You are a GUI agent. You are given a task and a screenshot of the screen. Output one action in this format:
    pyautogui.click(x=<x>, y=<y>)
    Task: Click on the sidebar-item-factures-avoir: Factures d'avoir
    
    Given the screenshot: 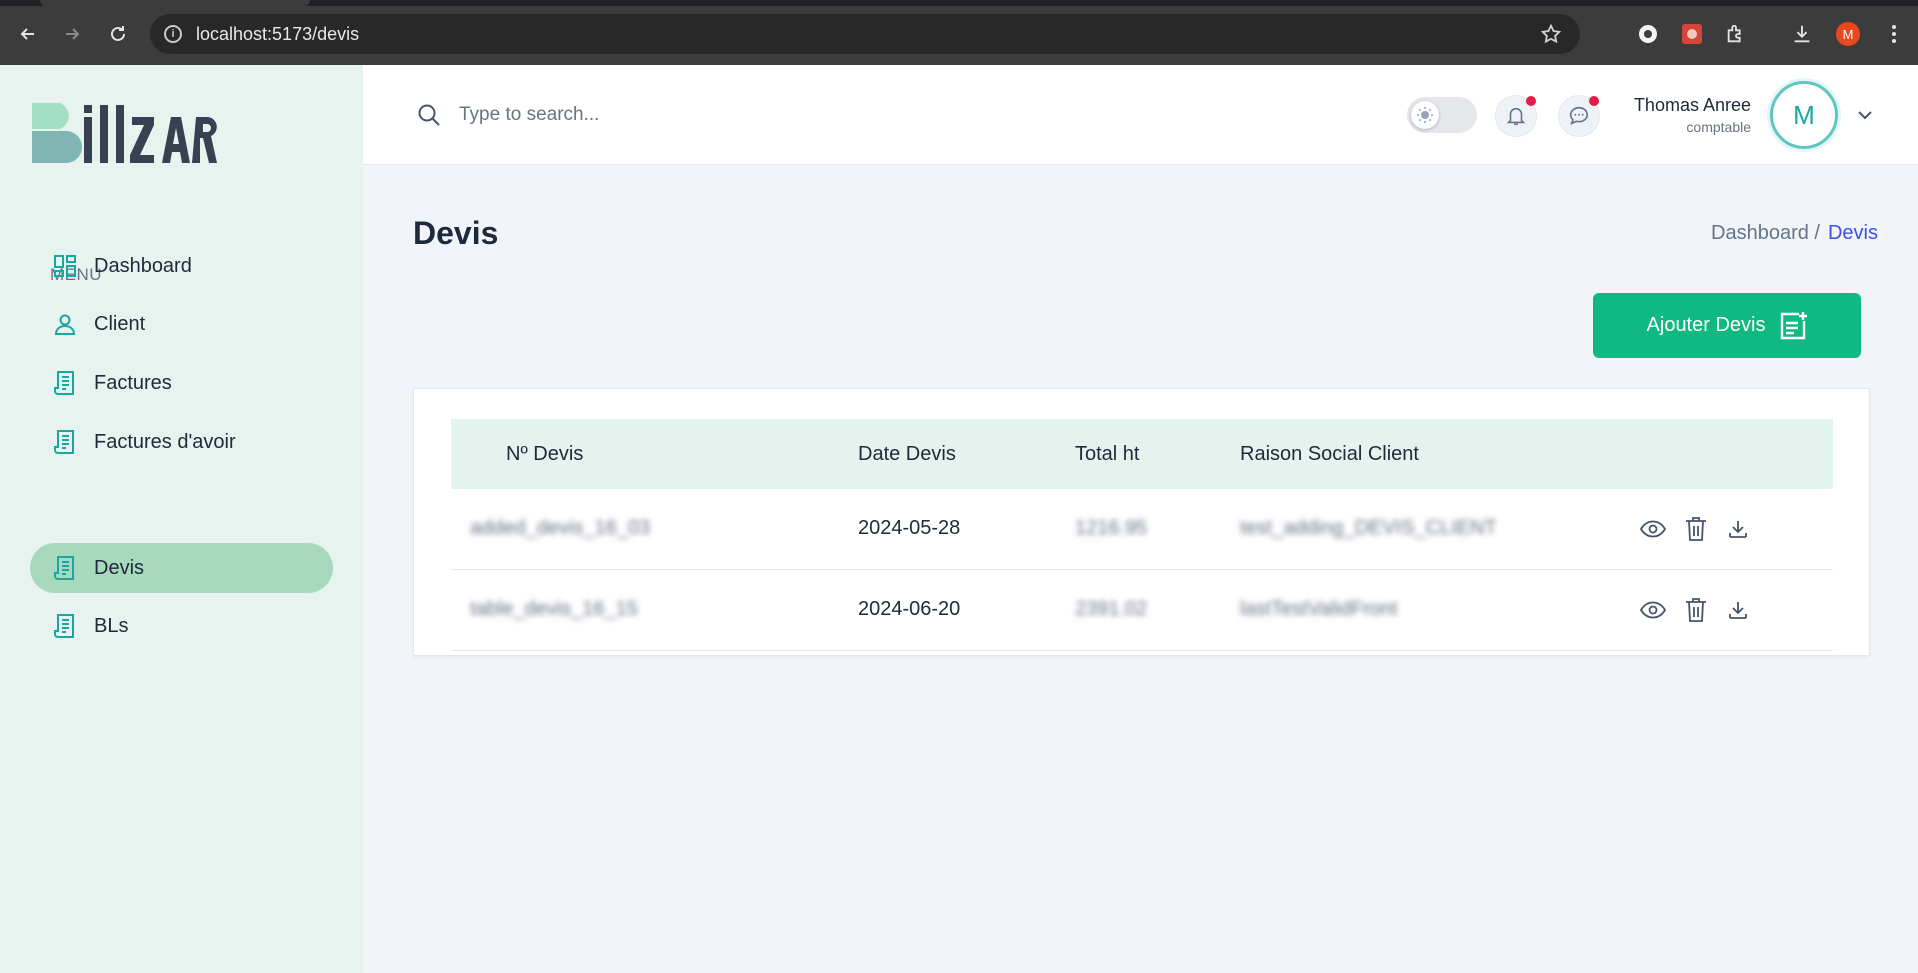 What is the action you would take?
    pyautogui.click(x=181, y=442)
    